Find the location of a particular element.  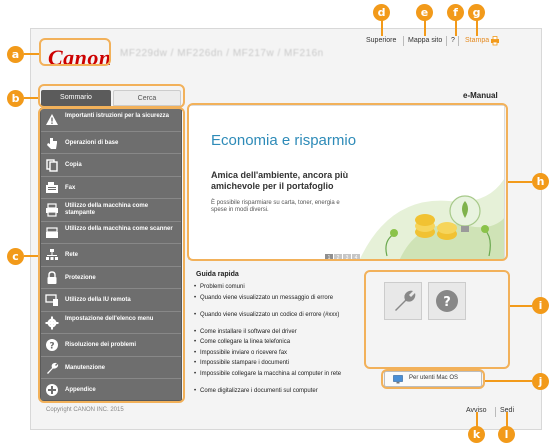

quick-guide-item: • Come installare il software del driver is located at coordinates (289, 332).